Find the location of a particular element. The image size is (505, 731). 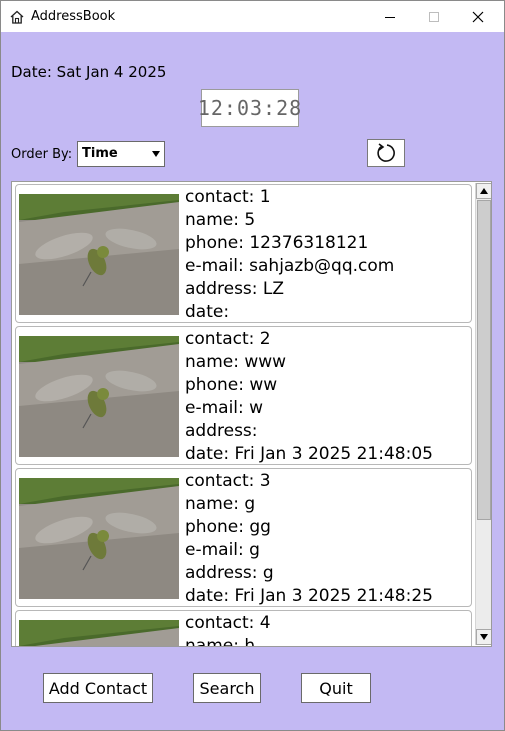

window-title: AddressBook is located at coordinates (73, 16).